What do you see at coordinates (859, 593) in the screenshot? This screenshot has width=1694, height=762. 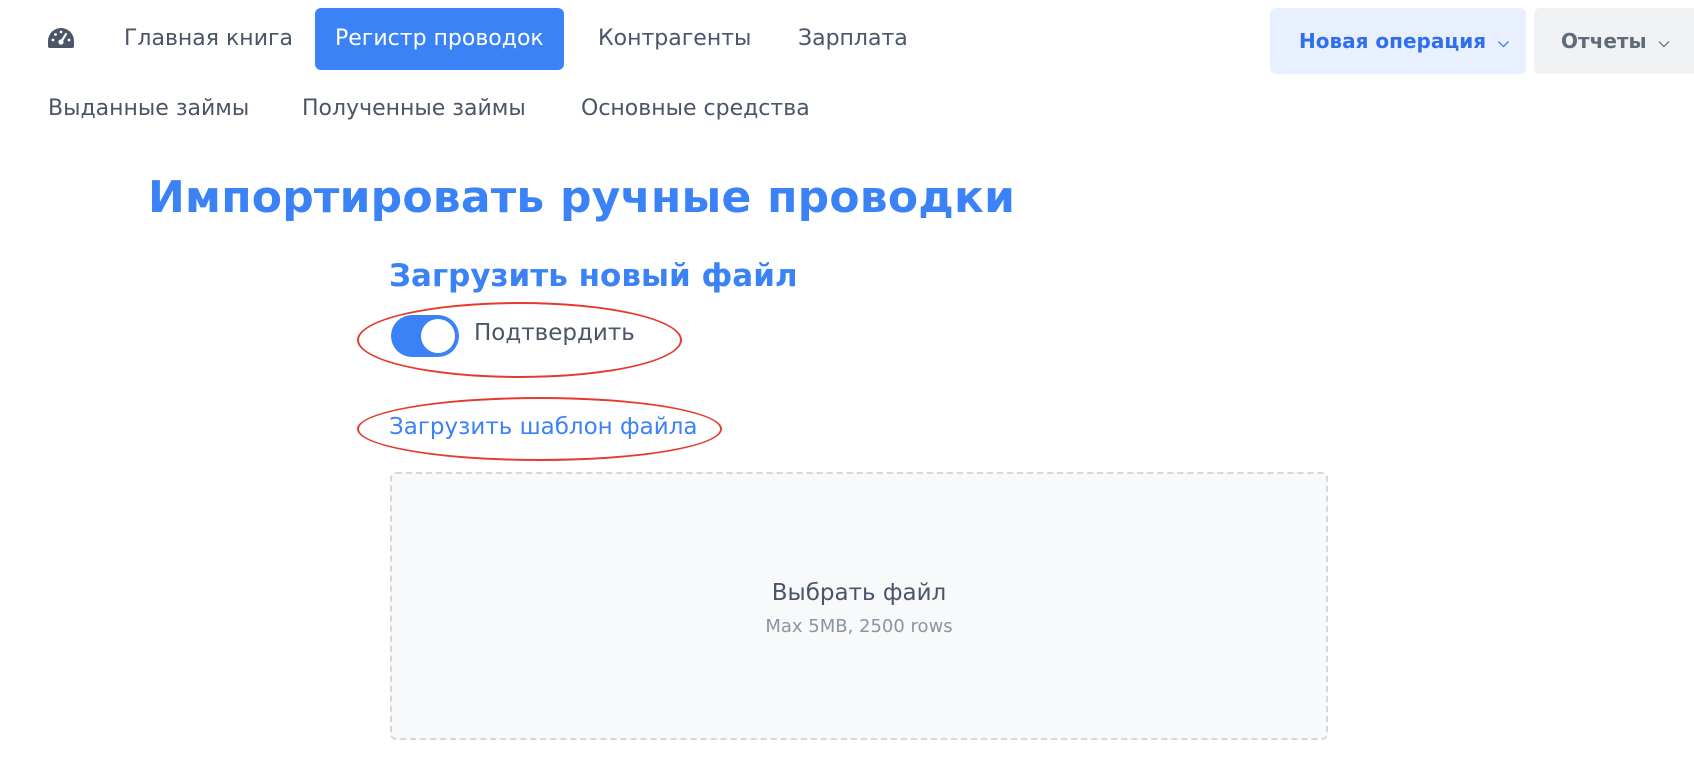 I see `dropzone-title: Выбрать файл` at bounding box center [859, 593].